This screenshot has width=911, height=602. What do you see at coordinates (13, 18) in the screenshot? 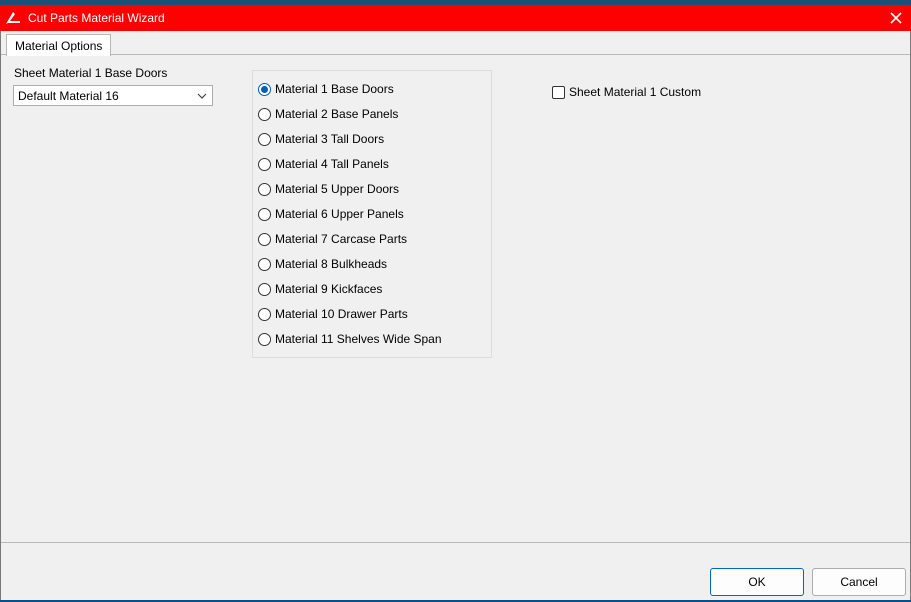
I see `cabinet-app-icon` at bounding box center [13, 18].